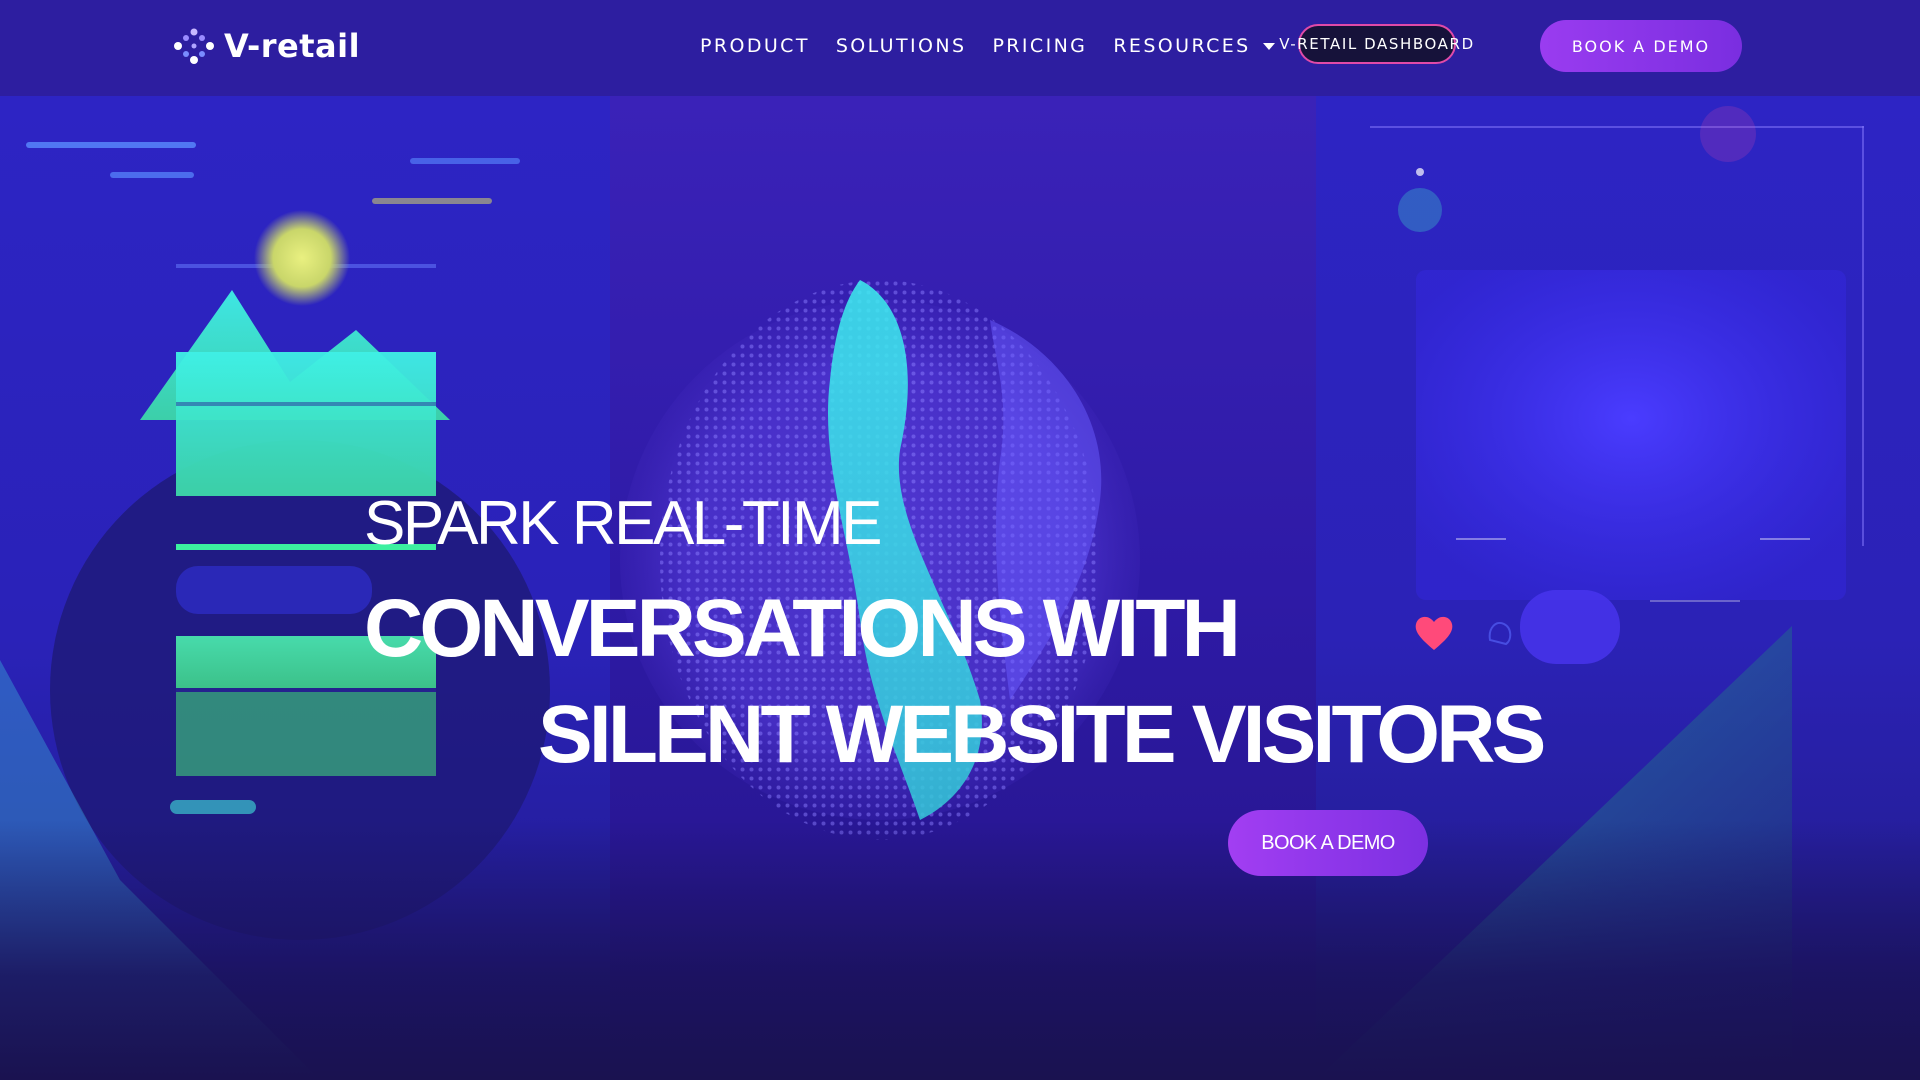 The height and width of the screenshot is (1080, 1920). I want to click on logo-dots-icon, so click(194, 46).